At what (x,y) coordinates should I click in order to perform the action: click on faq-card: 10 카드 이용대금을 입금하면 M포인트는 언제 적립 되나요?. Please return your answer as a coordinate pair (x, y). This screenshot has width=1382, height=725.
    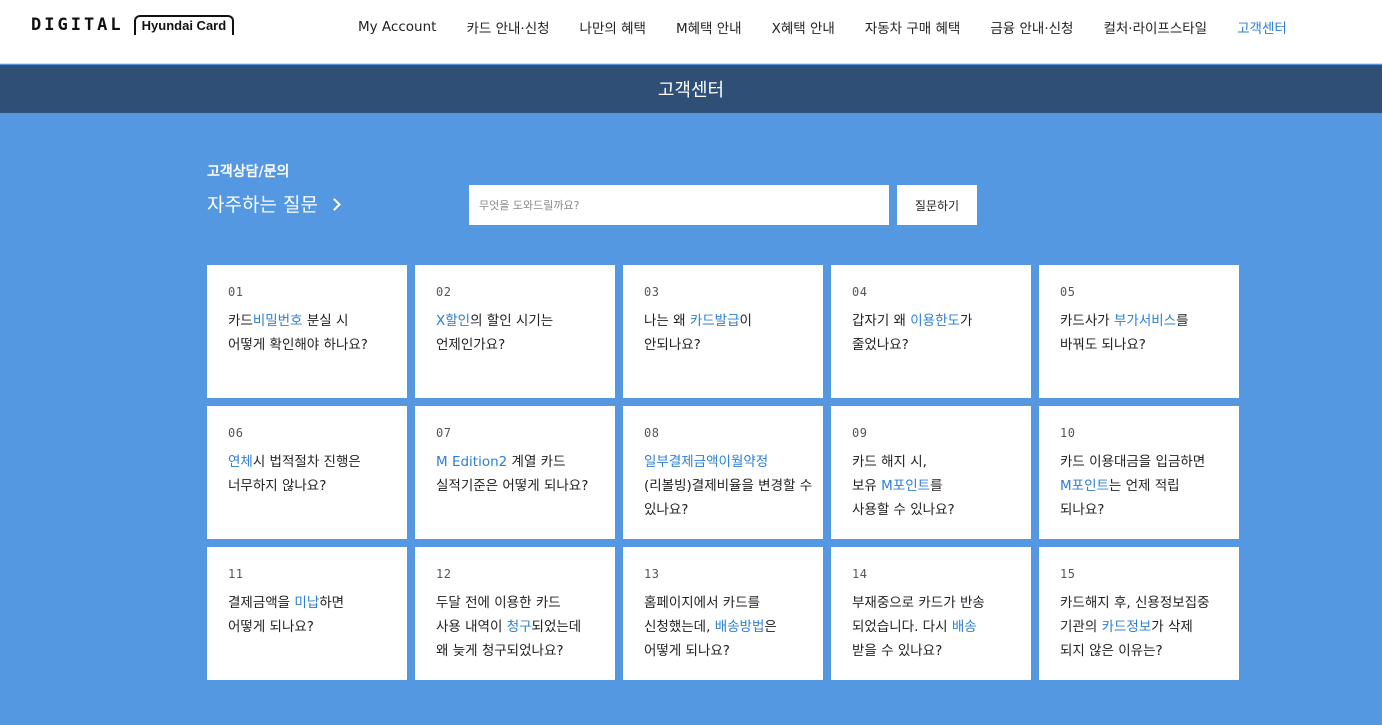
    Looking at the image, I should click on (1139, 472).